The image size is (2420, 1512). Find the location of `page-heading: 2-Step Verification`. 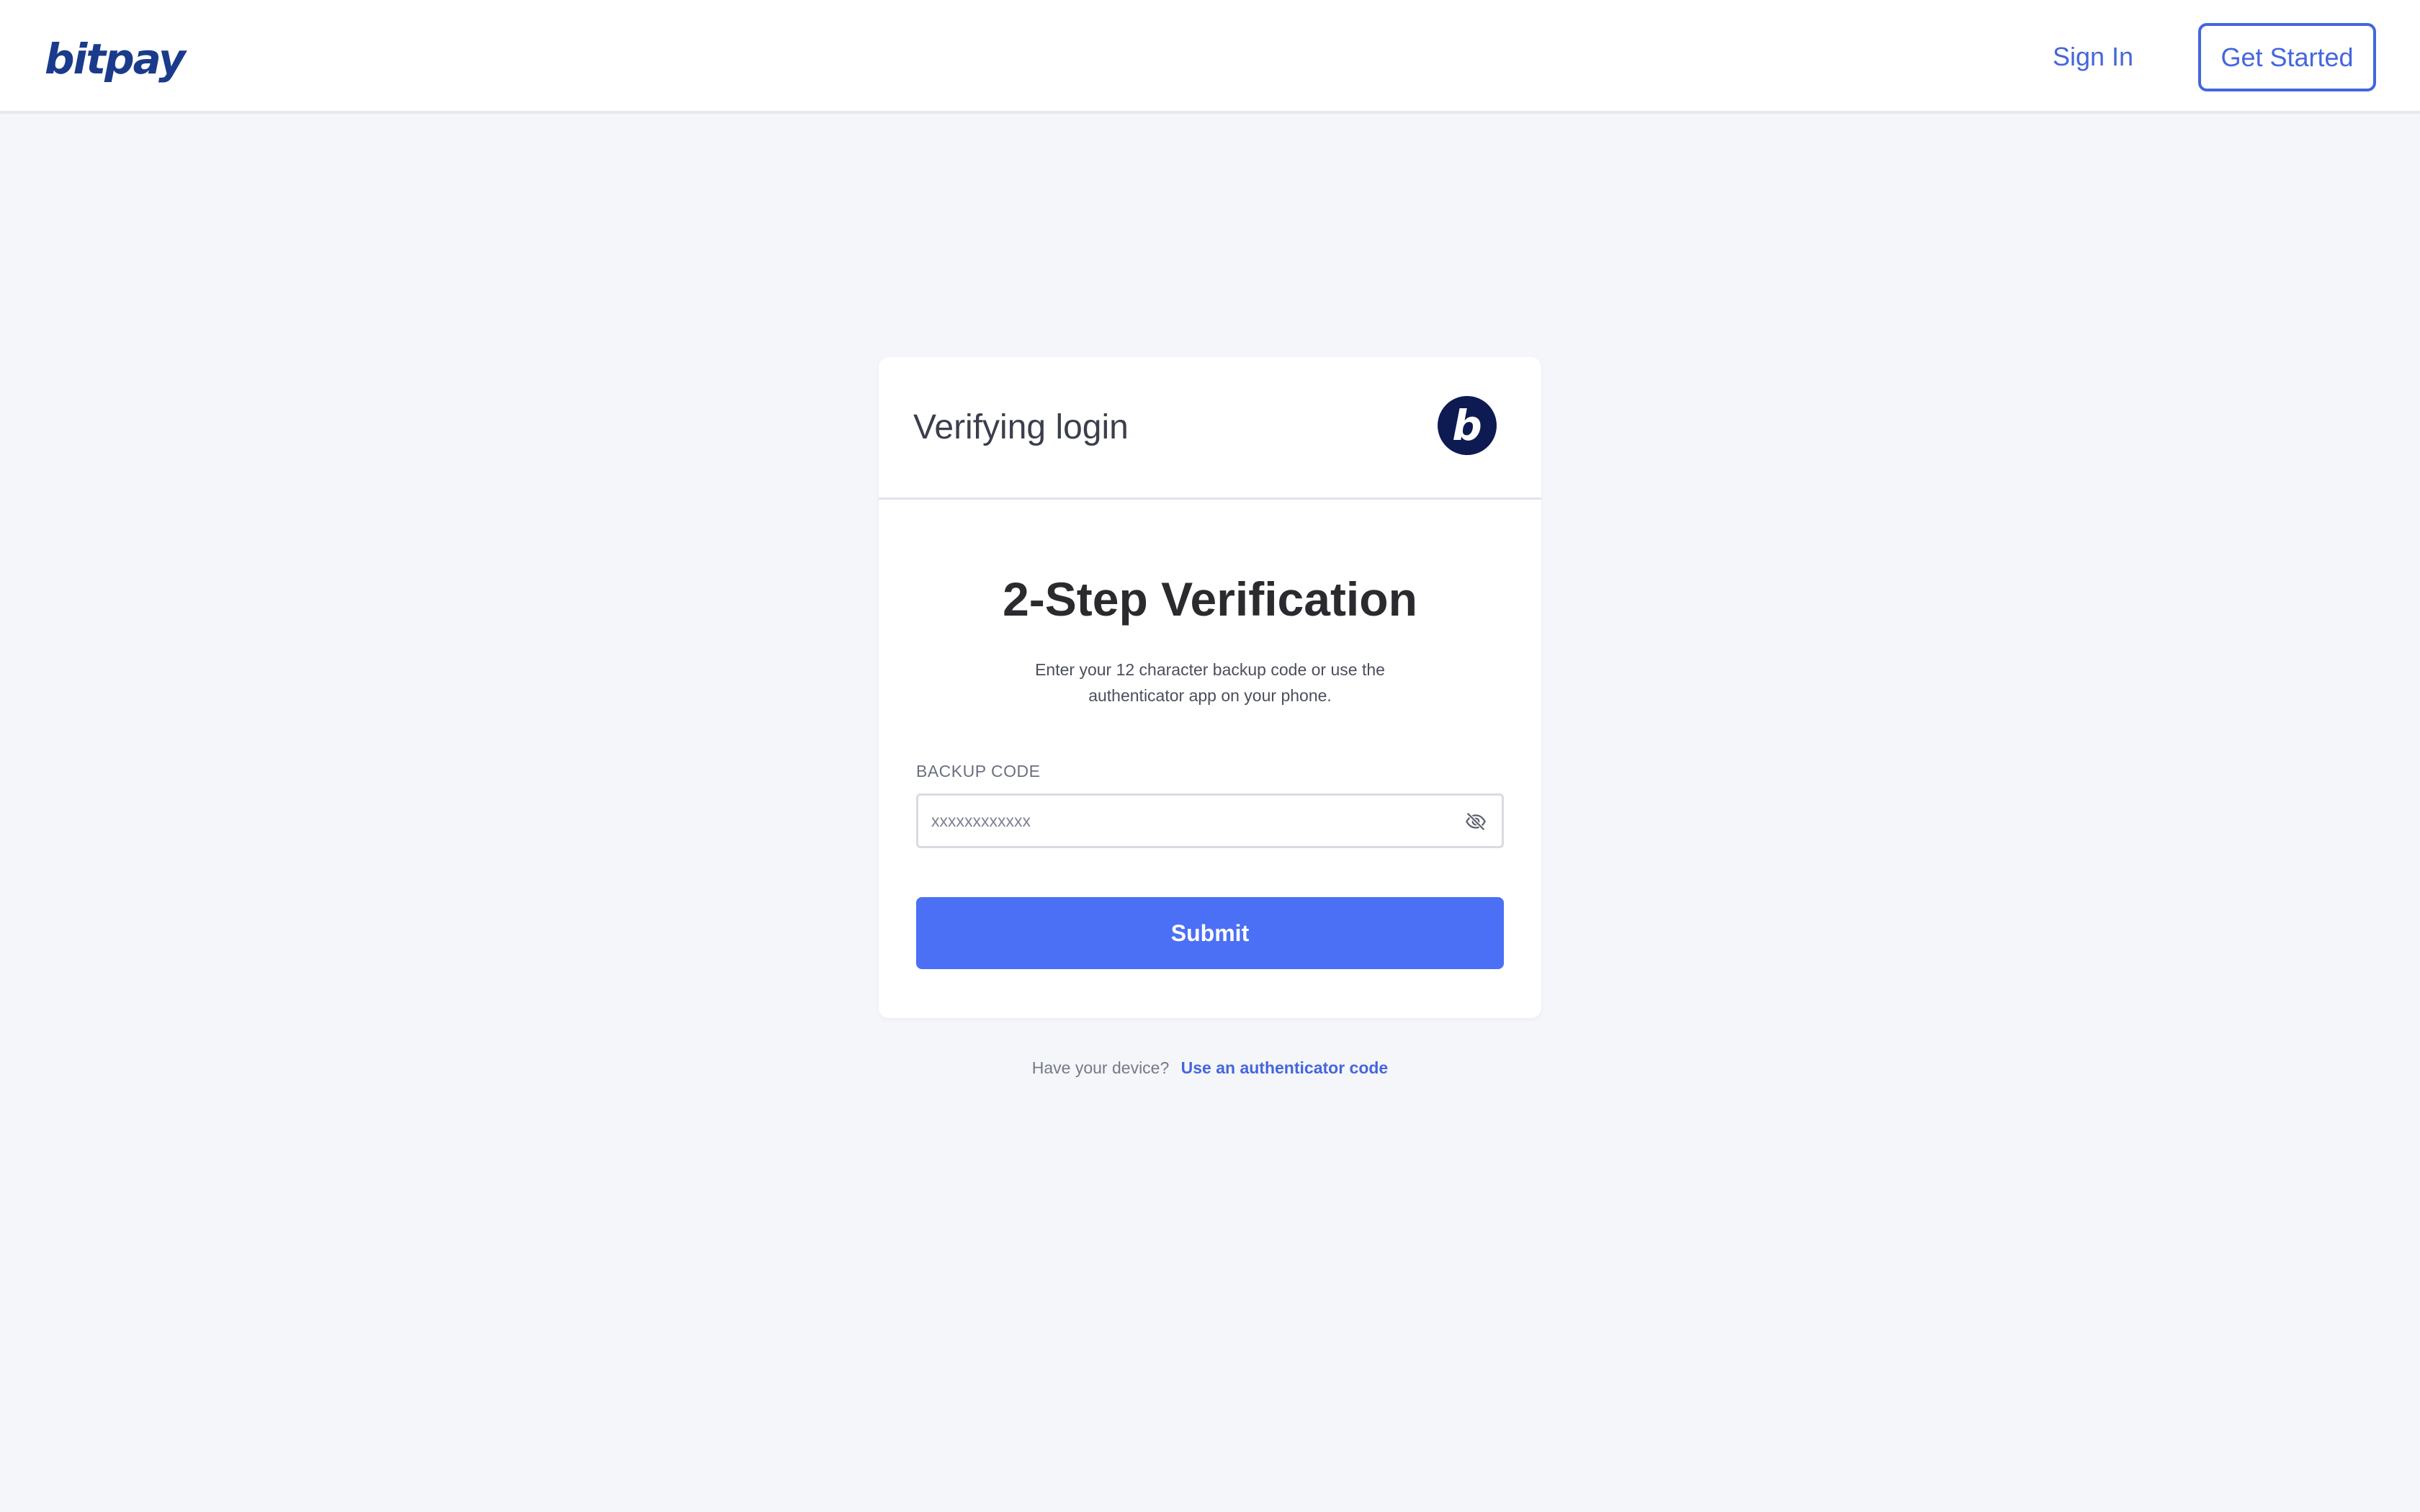

page-heading: 2-Step Verification is located at coordinates (1210, 599).